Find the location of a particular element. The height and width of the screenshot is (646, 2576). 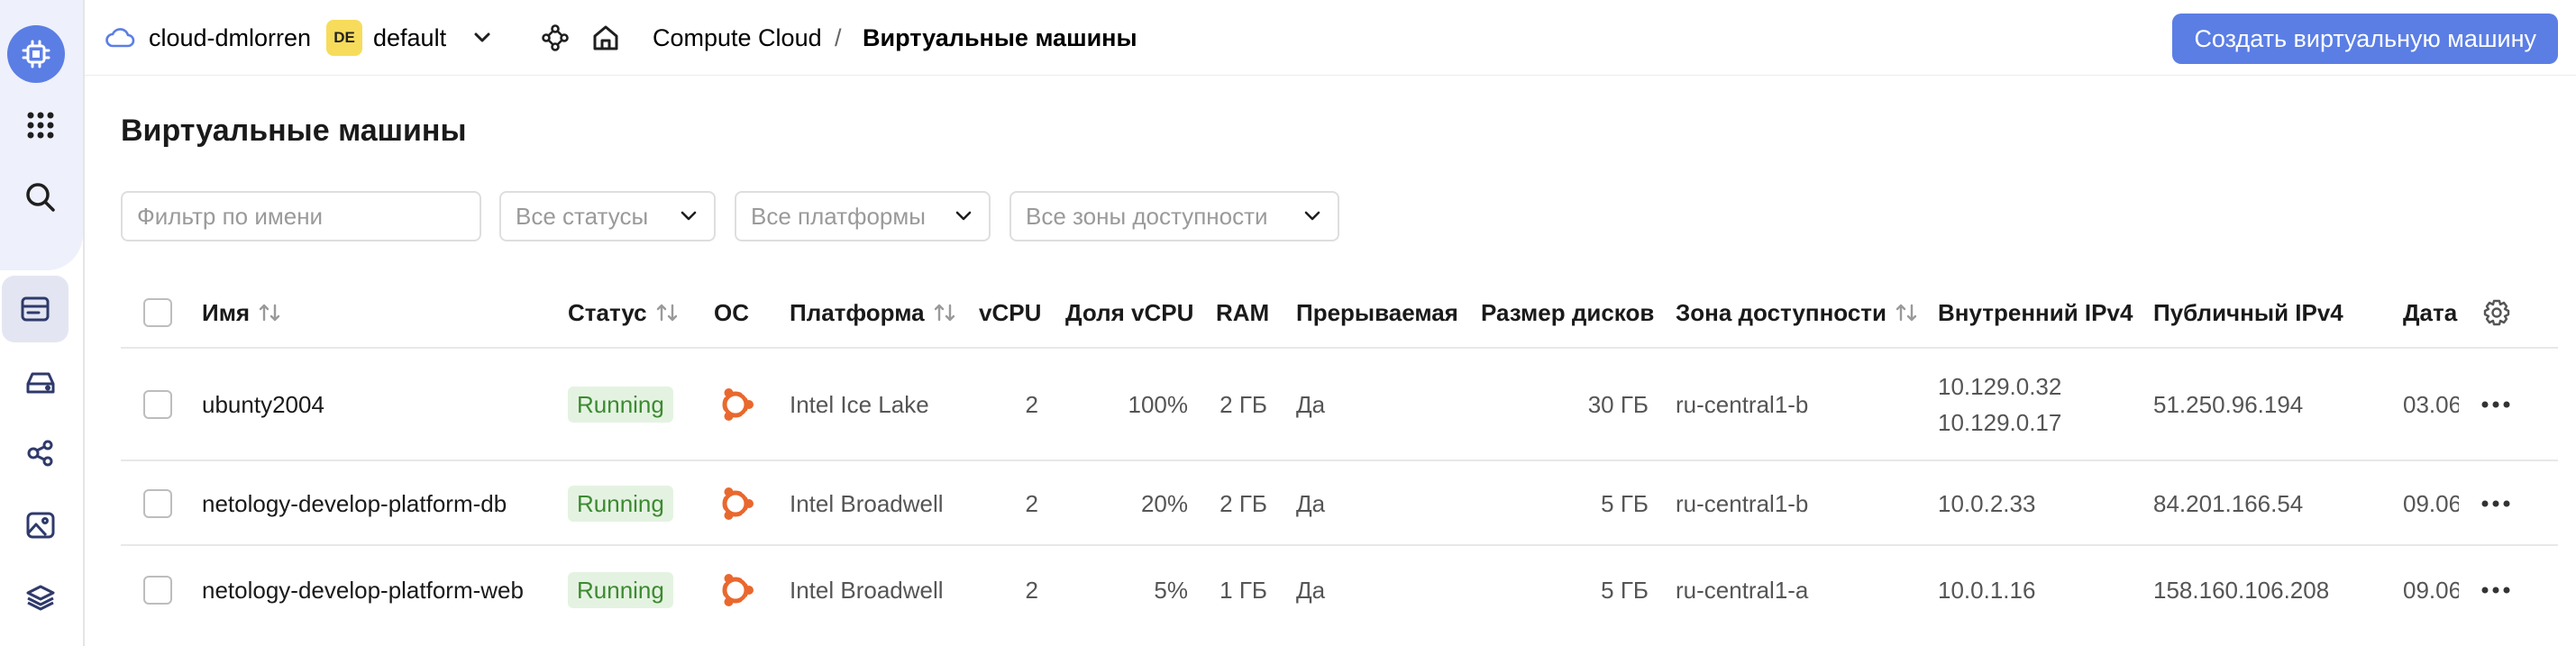

internal-ip-cell: 10.129.0.17 is located at coordinates (2000, 422).